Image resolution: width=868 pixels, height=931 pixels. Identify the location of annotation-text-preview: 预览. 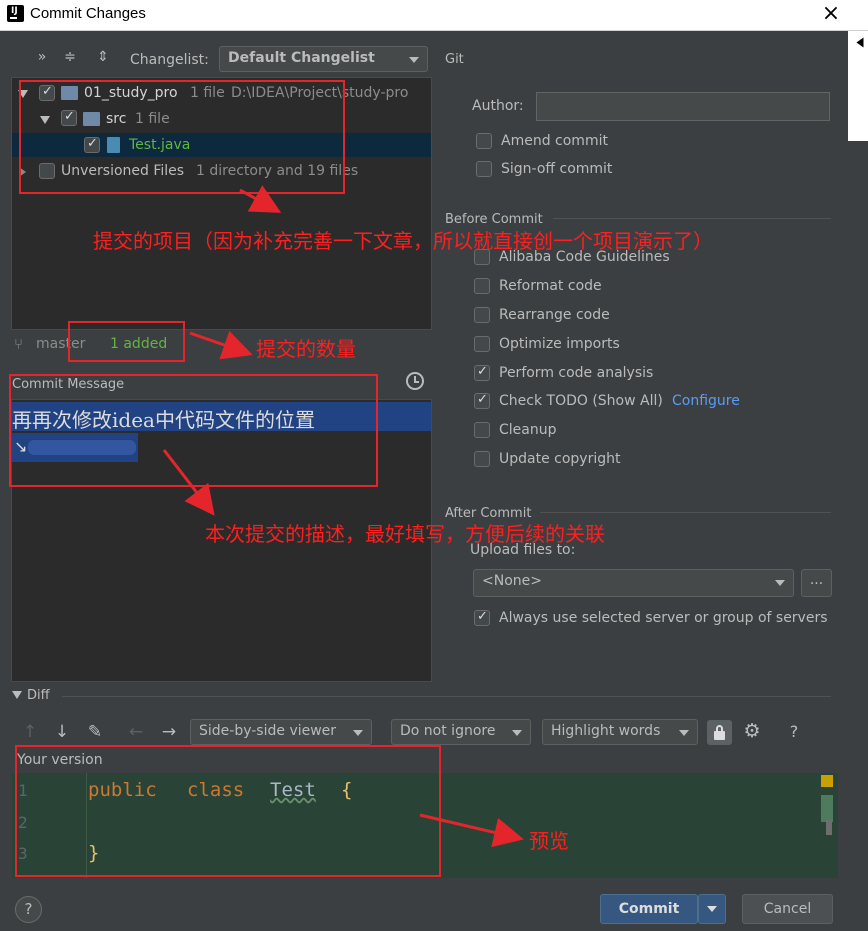
(549, 841).